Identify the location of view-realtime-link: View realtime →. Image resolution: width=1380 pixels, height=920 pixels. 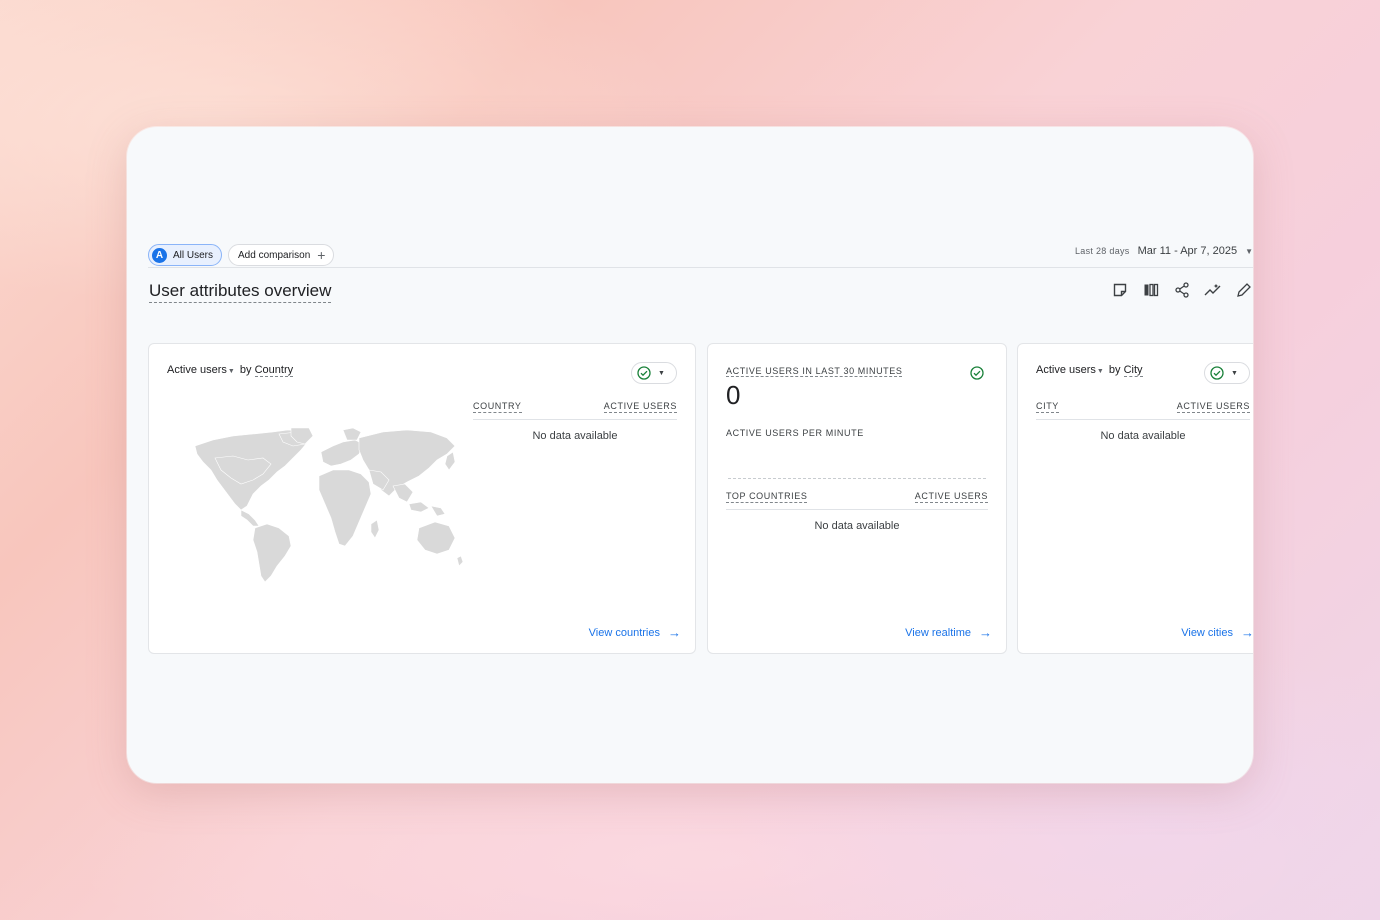
(948, 632).